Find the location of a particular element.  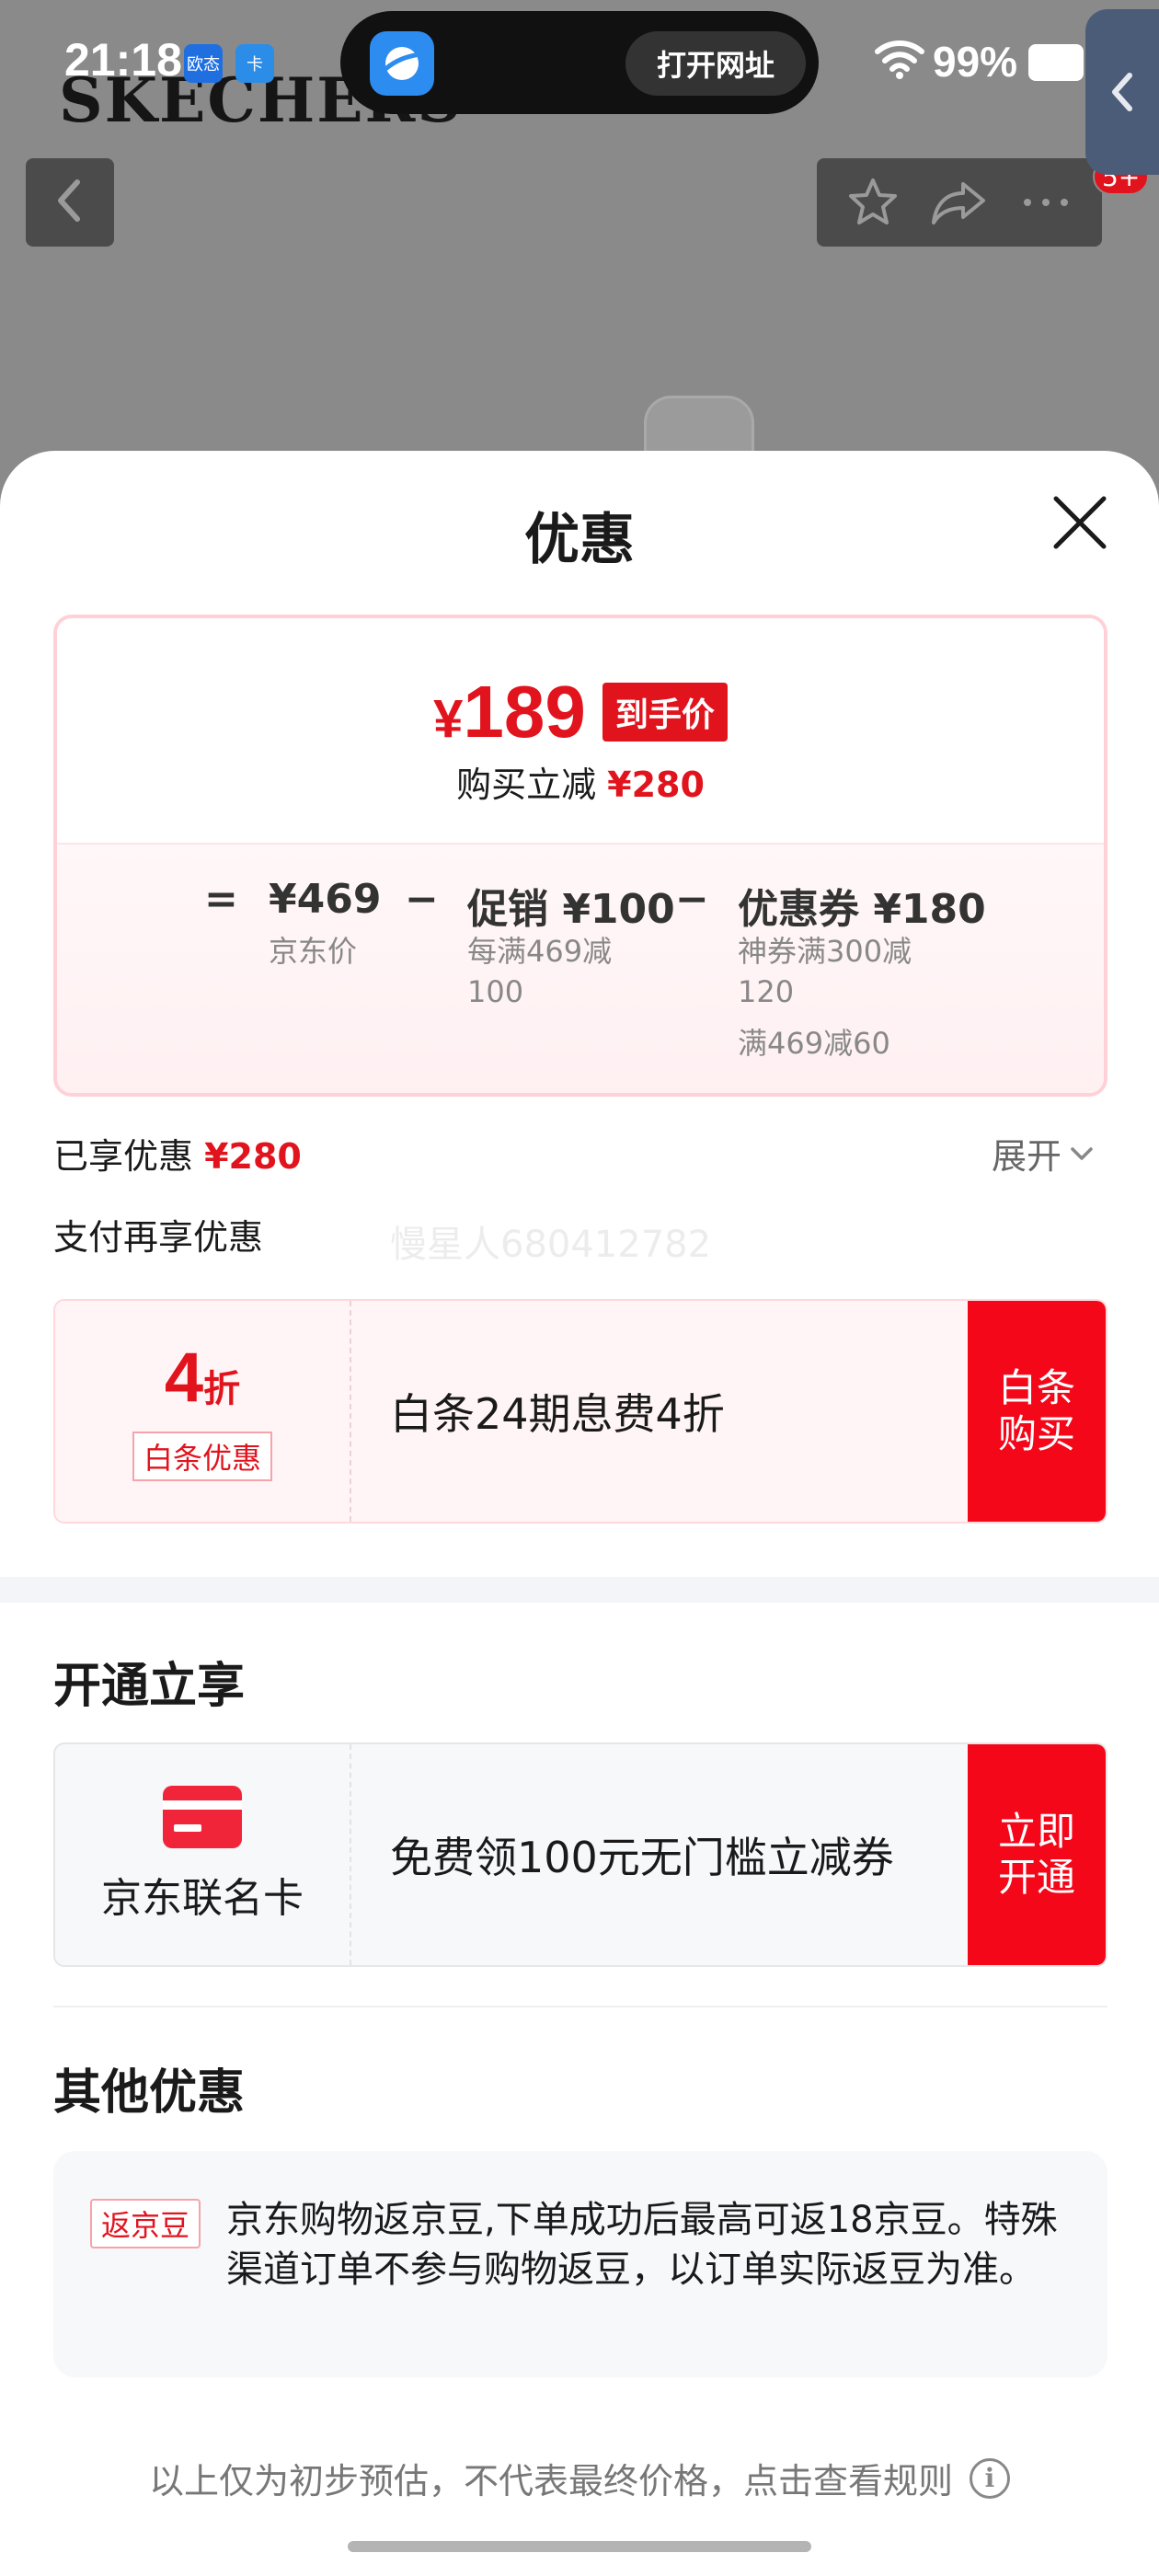

top-actions is located at coordinates (959, 202).